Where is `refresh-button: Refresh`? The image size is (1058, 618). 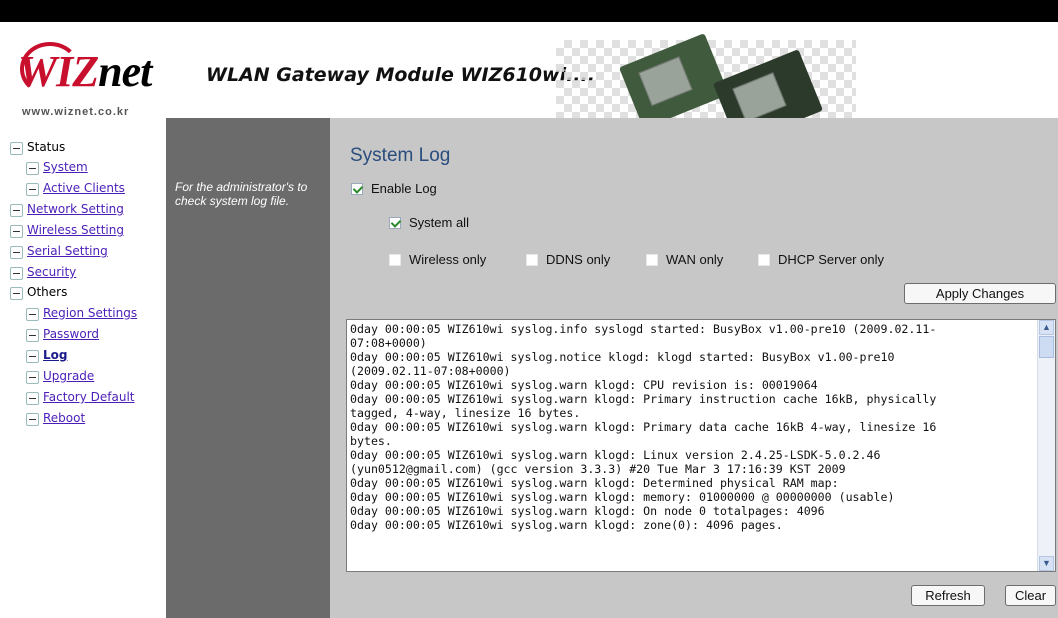 refresh-button: Refresh is located at coordinates (948, 595).